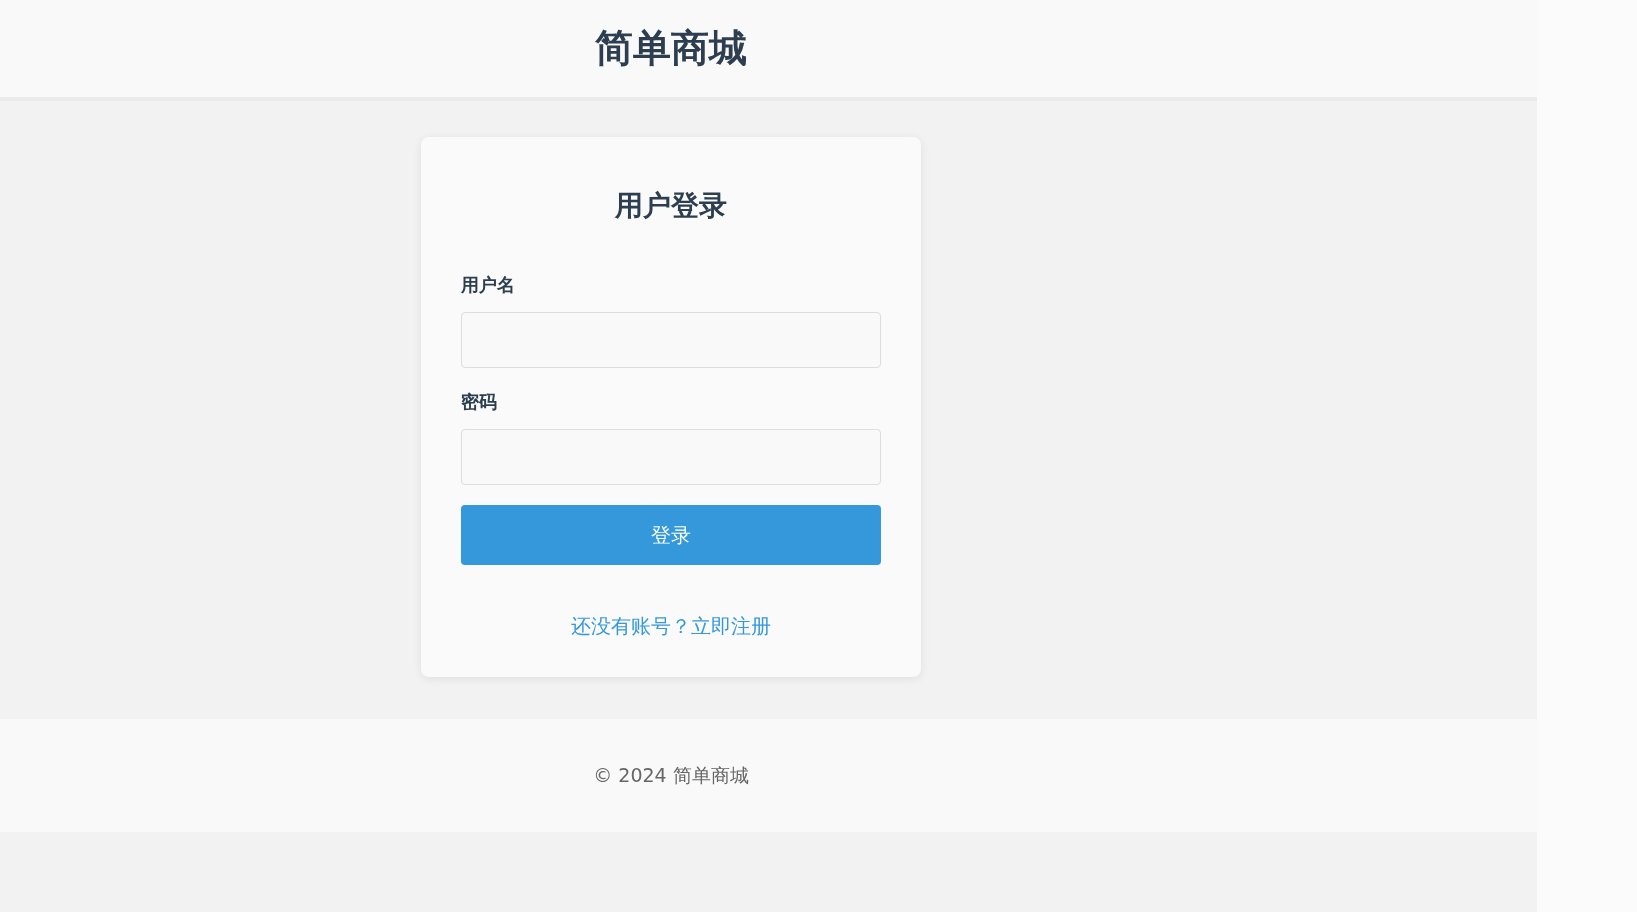  What do you see at coordinates (671, 535) in the screenshot?
I see `login-button: 登录` at bounding box center [671, 535].